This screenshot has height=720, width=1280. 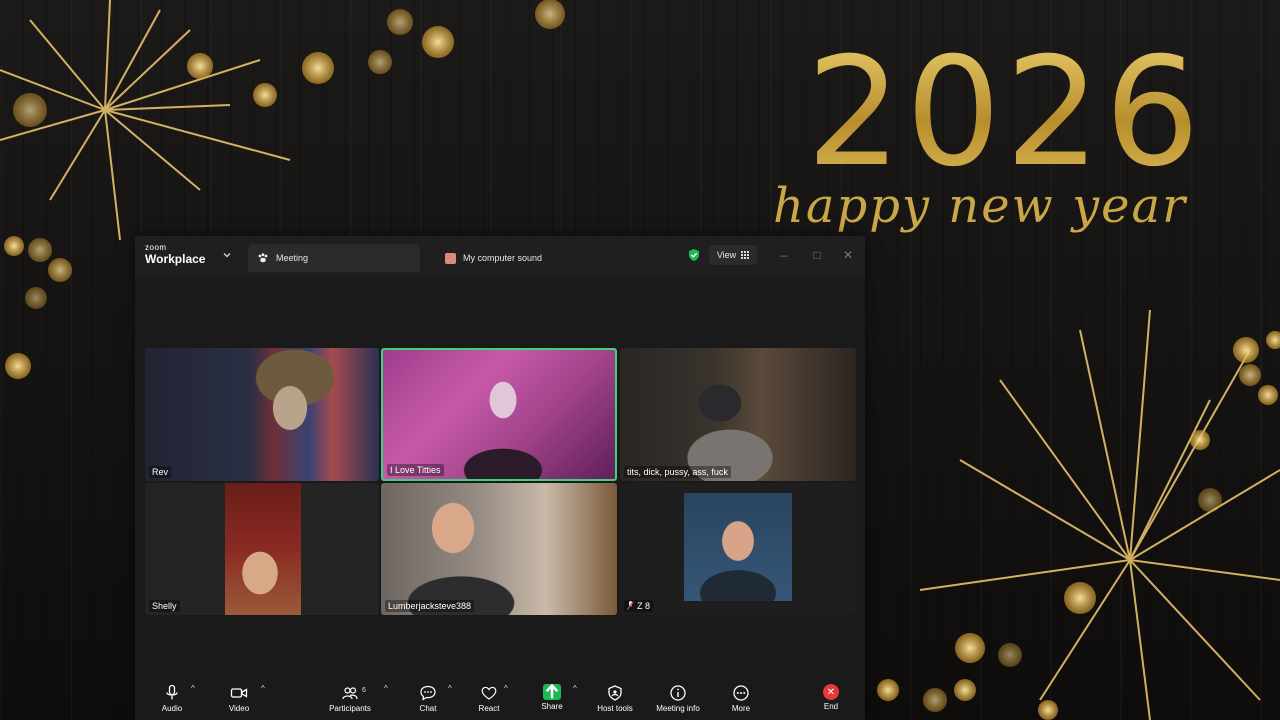 I want to click on react-button: React, so click(x=489, y=702).